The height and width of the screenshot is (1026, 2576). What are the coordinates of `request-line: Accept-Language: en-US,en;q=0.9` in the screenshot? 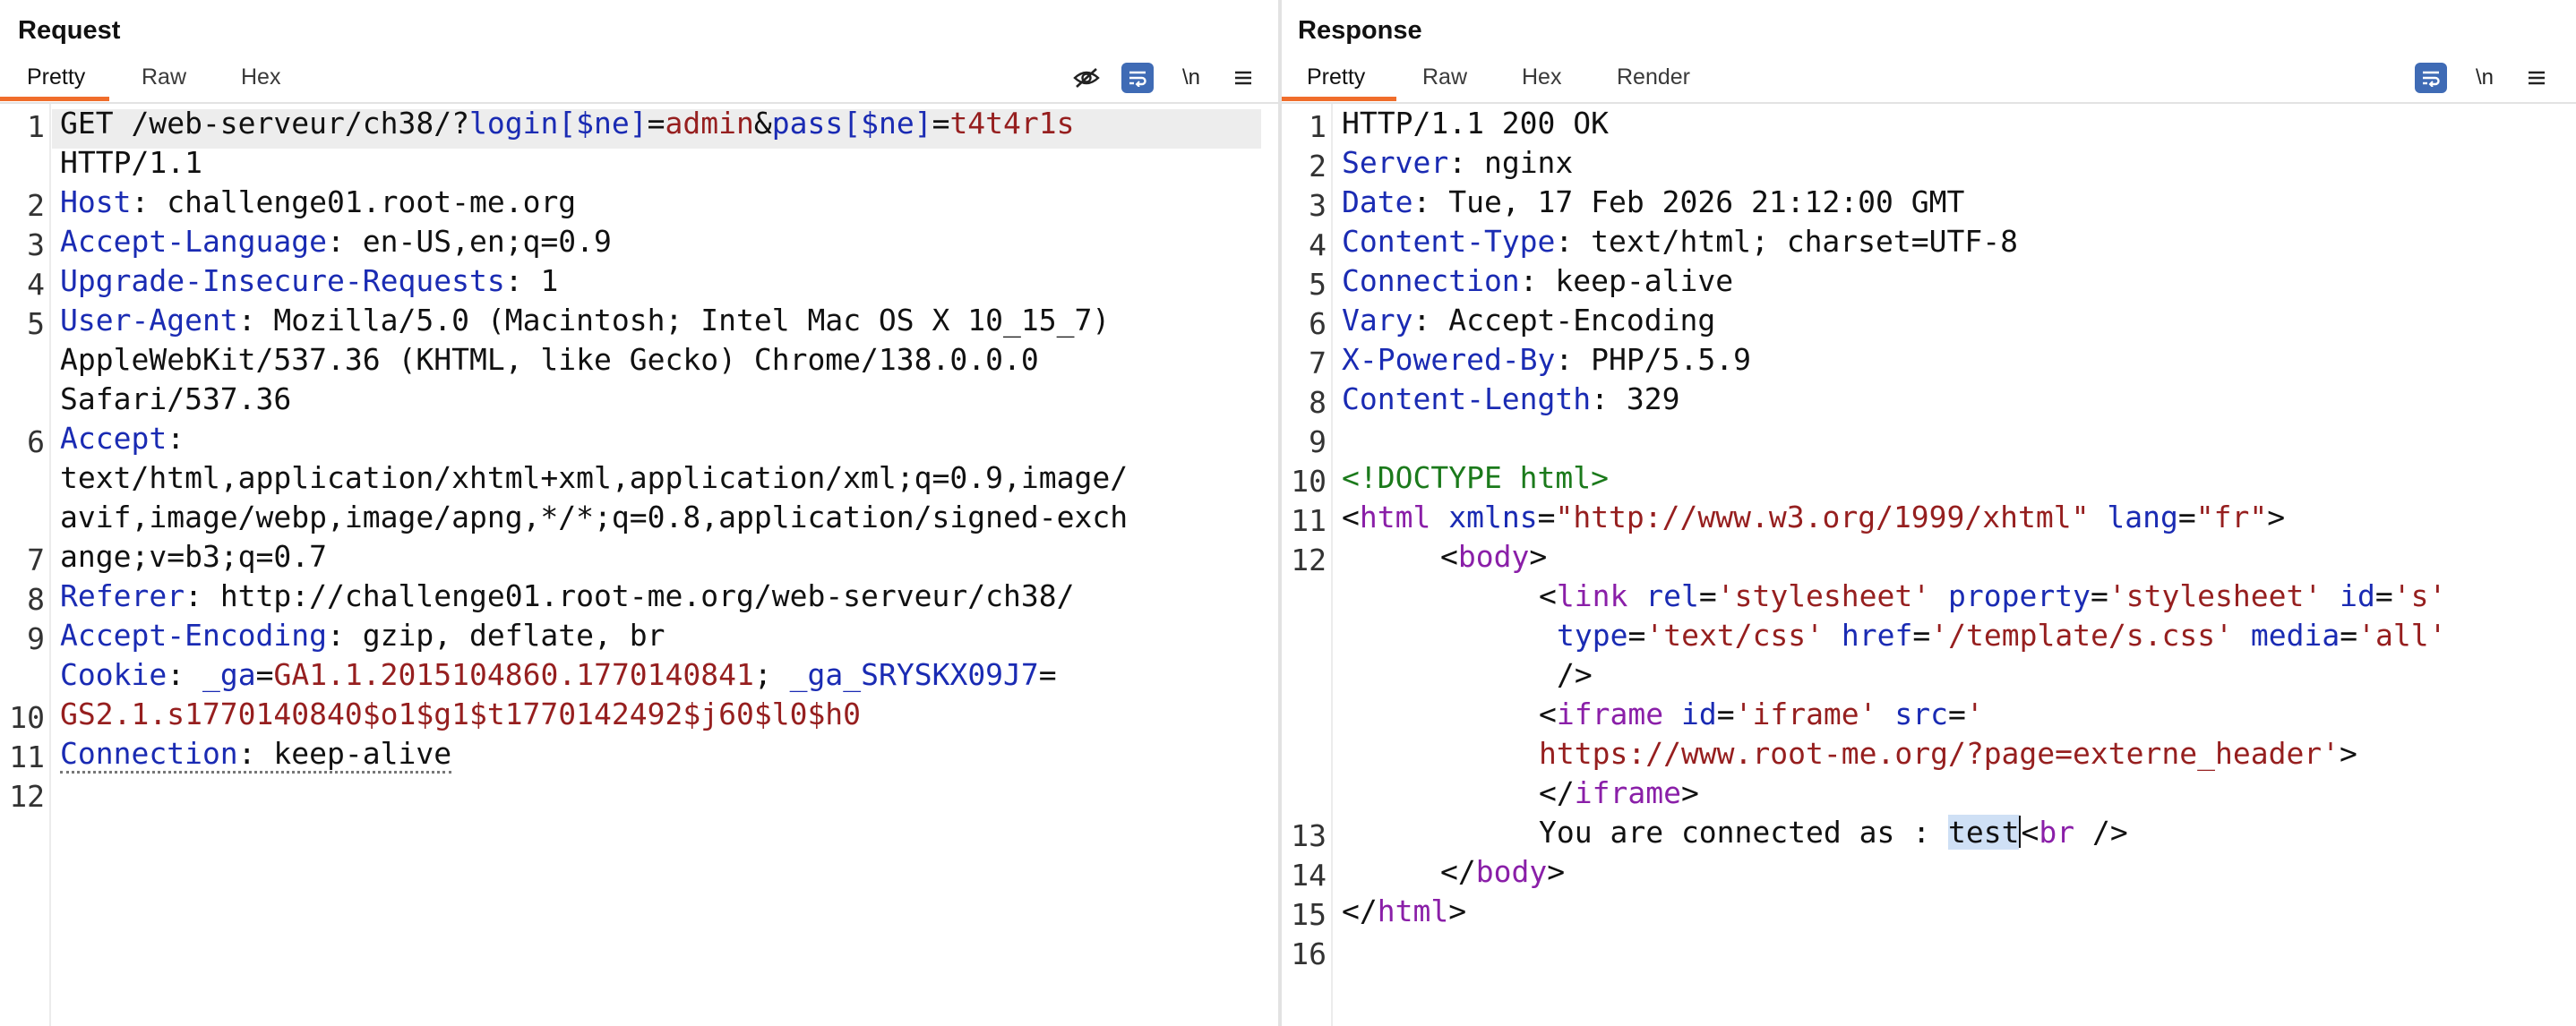 It's located at (336, 241).